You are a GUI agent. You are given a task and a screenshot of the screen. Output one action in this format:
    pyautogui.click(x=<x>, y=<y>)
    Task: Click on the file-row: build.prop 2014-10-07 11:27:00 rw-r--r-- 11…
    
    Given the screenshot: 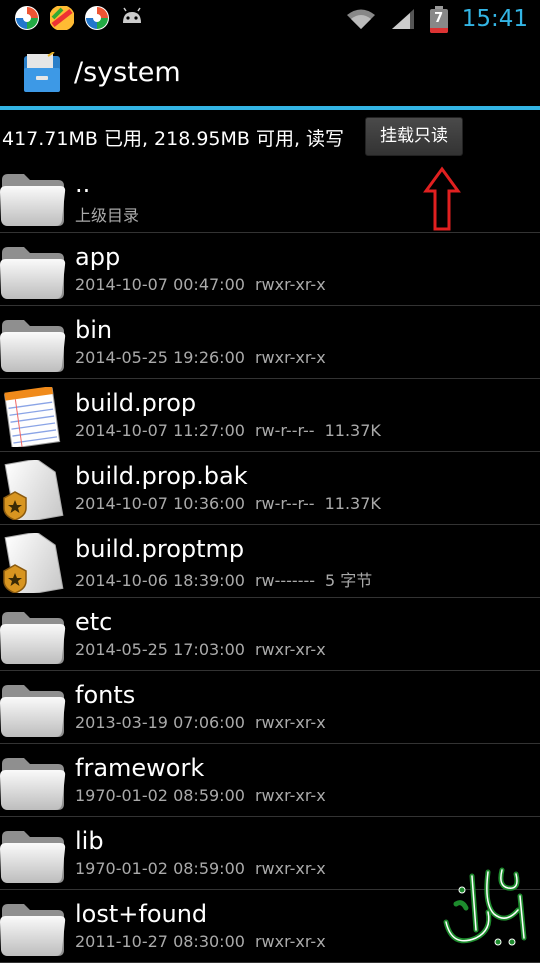 What is the action you would take?
    pyautogui.click(x=270, y=415)
    